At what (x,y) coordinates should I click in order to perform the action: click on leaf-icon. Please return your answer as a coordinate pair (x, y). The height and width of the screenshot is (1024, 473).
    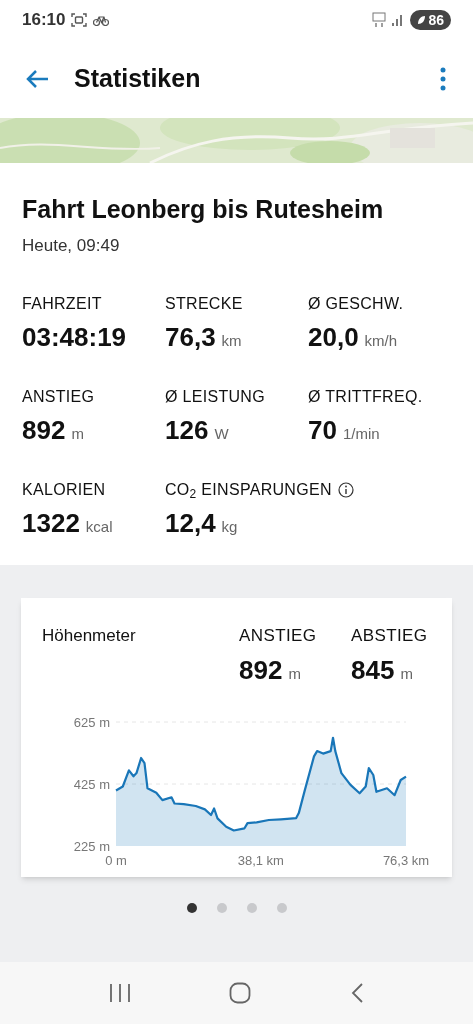
    Looking at the image, I should click on (422, 20).